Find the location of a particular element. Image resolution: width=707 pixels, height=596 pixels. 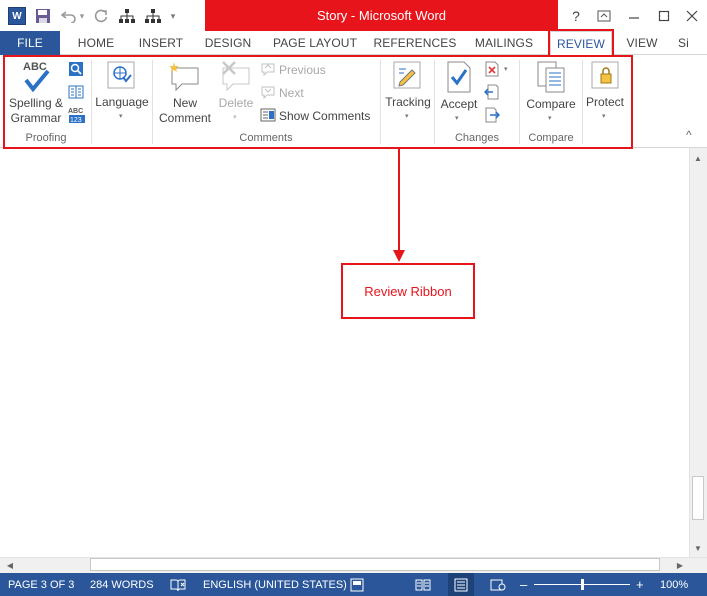

macro-status-button is located at coordinates (357, 584).